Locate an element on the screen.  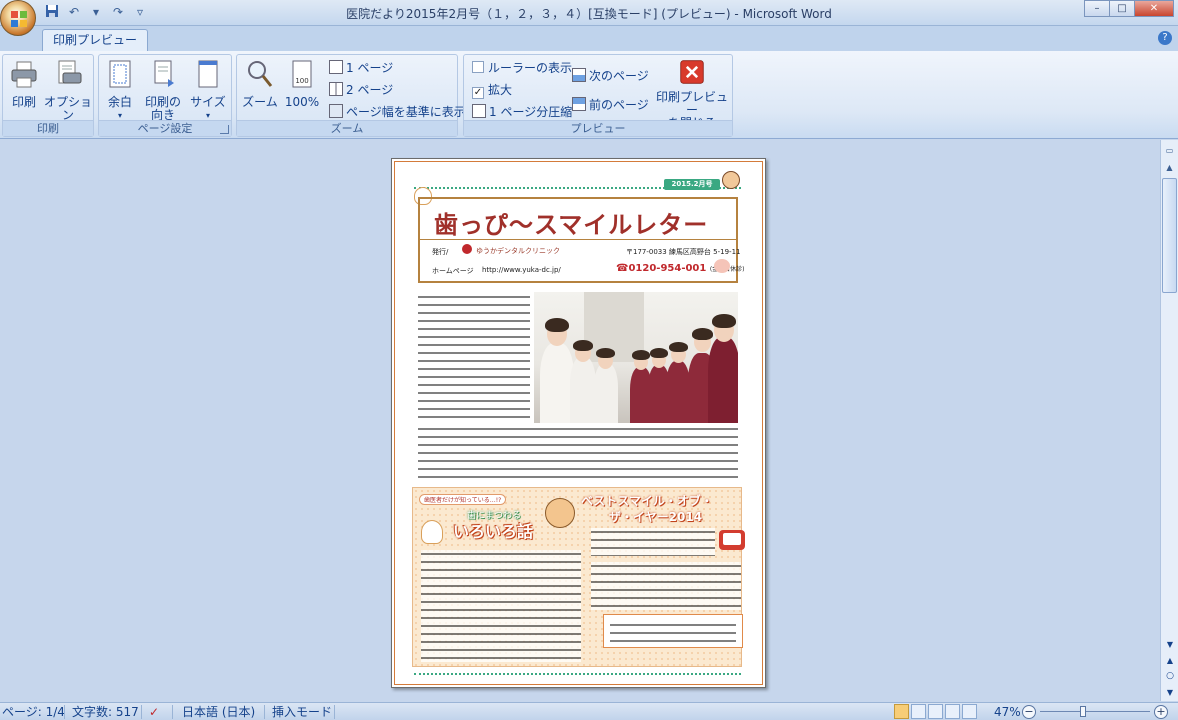
zoom-out-button: − is located at coordinates (1029, 712).